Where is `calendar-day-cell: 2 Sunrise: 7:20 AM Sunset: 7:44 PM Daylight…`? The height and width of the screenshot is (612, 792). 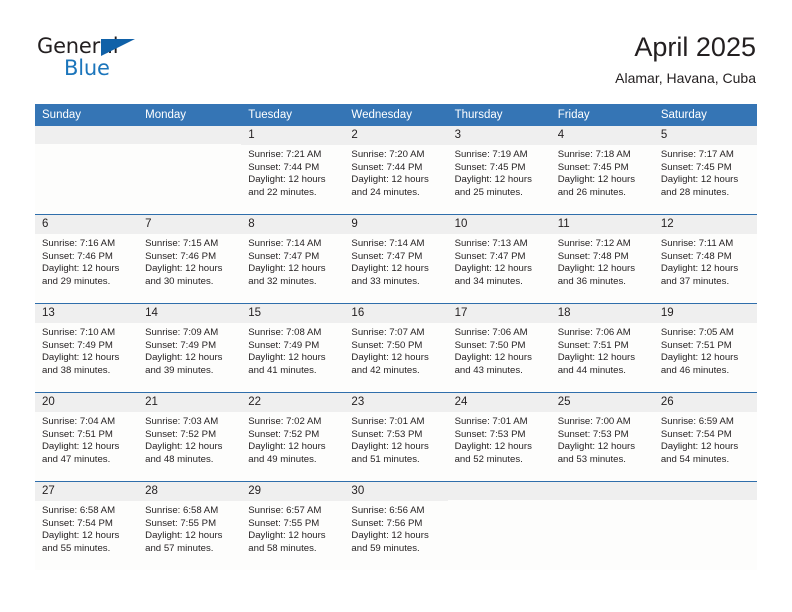
calendar-day-cell: 2 Sunrise: 7:20 AM Sunset: 7:44 PM Daylight… is located at coordinates (396, 170).